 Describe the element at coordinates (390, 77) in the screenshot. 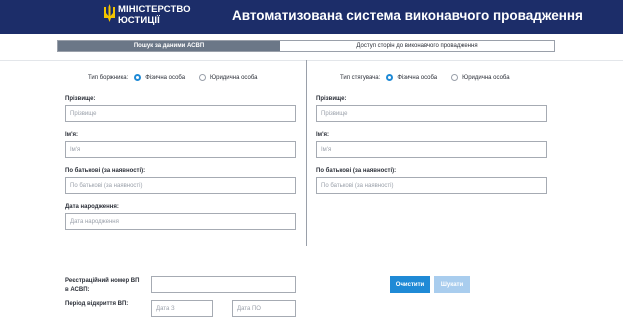

I see `creditor-individual-radio` at that location.